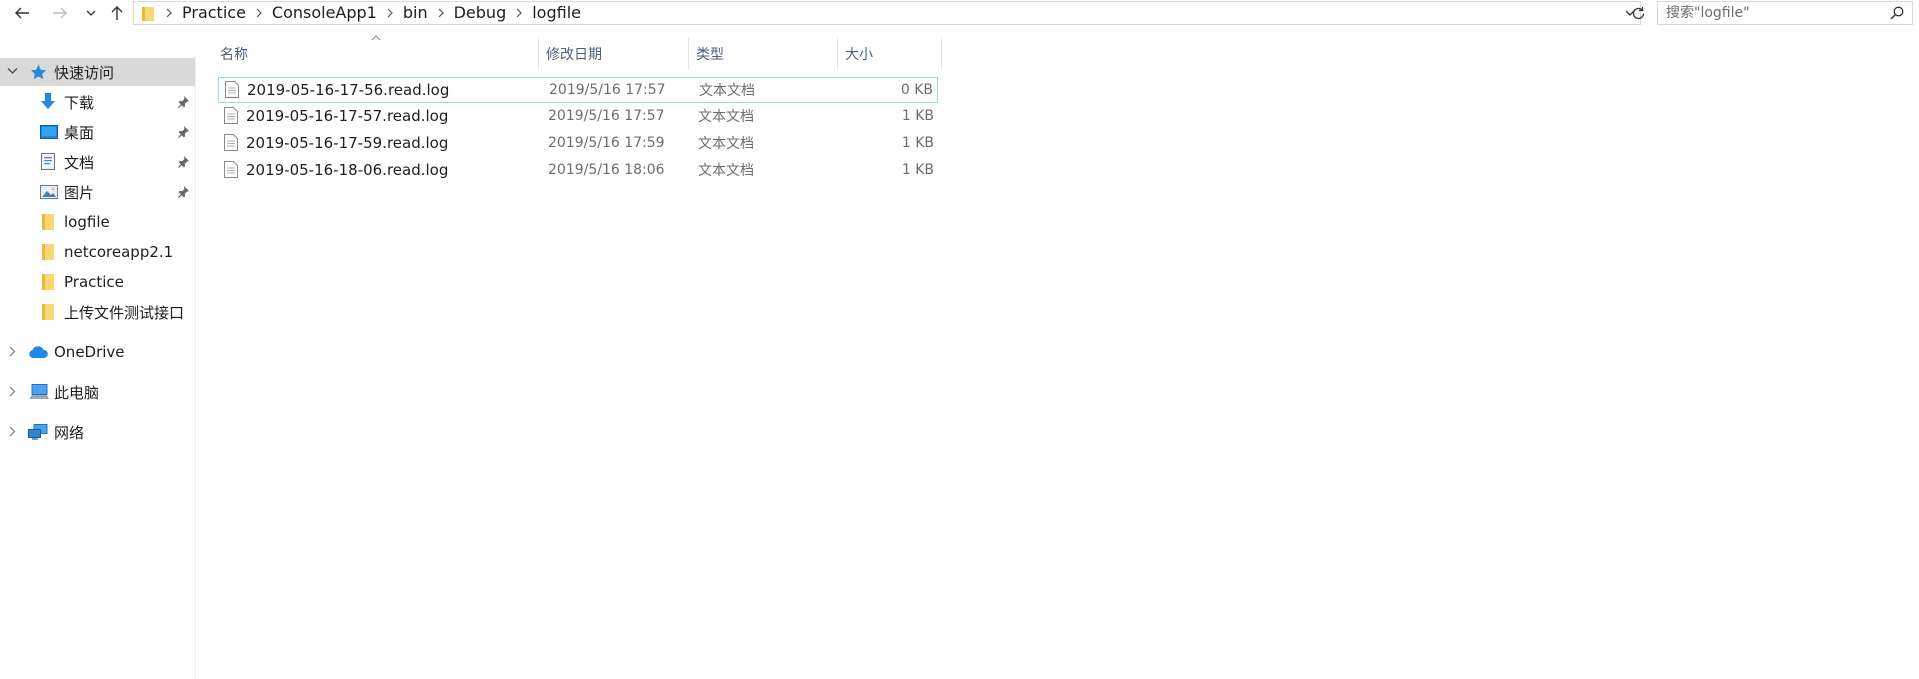 The image size is (1919, 679). Describe the element at coordinates (195, 367) in the screenshot. I see `pane-divider` at that location.